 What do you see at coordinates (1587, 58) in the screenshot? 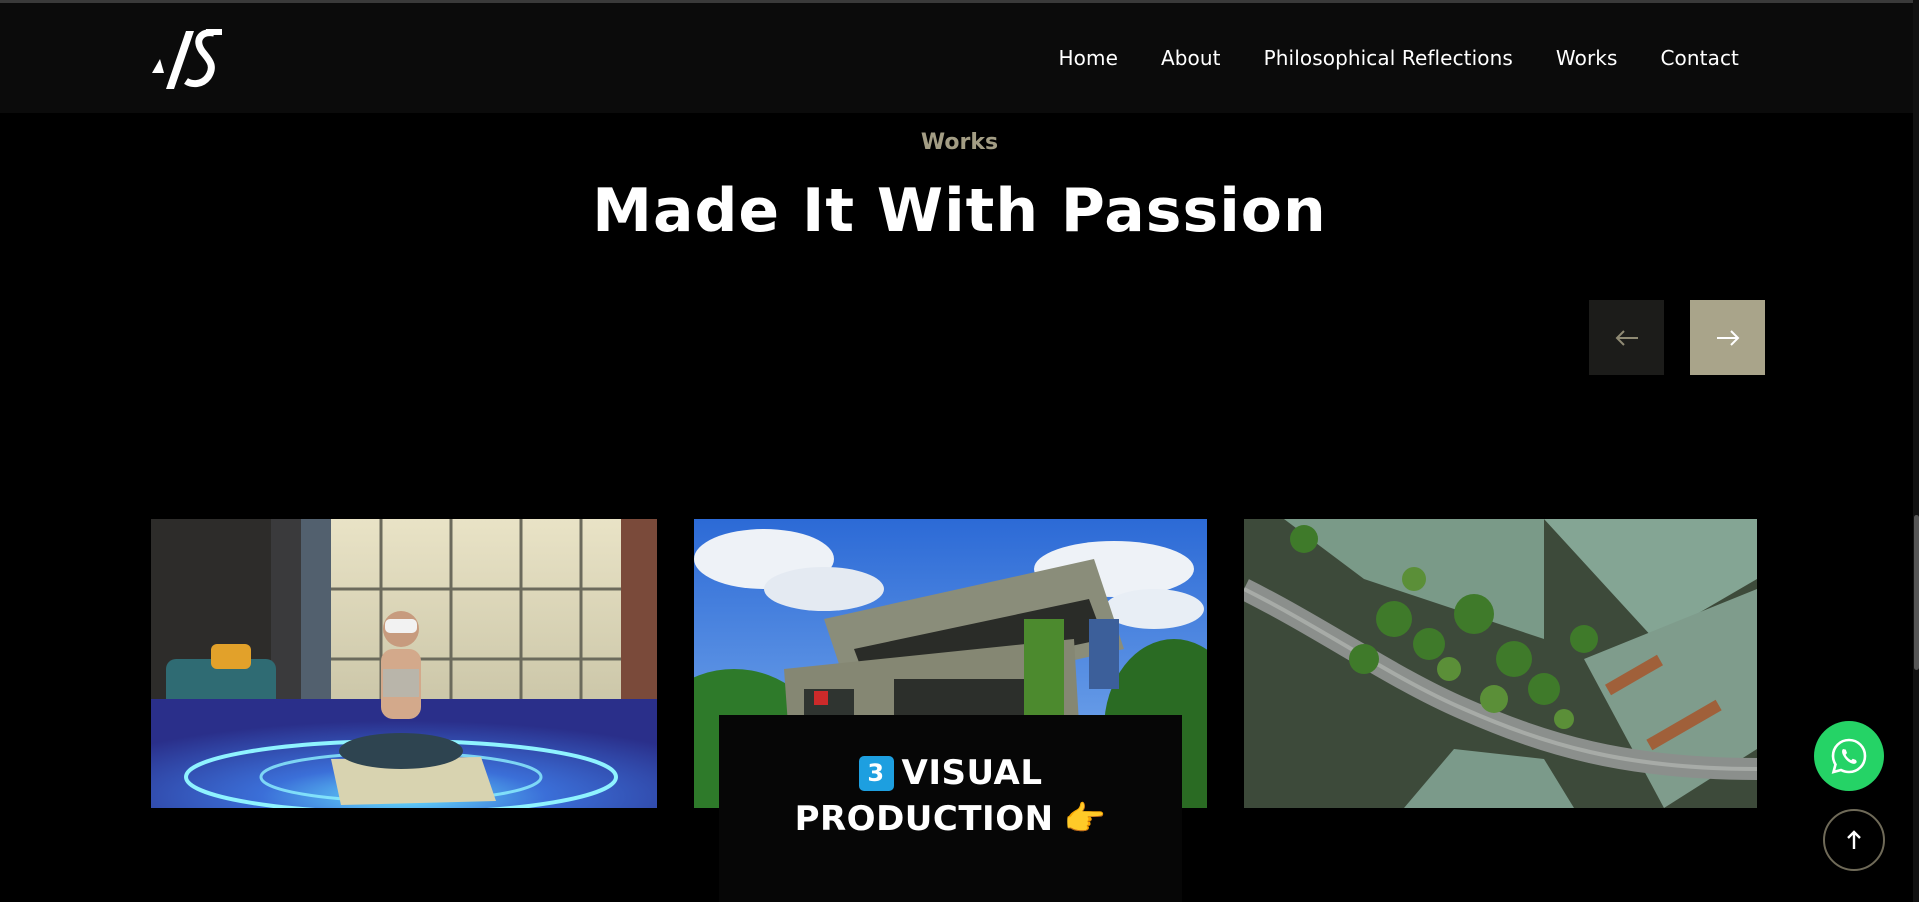
I see `nav-works: Works` at bounding box center [1587, 58].